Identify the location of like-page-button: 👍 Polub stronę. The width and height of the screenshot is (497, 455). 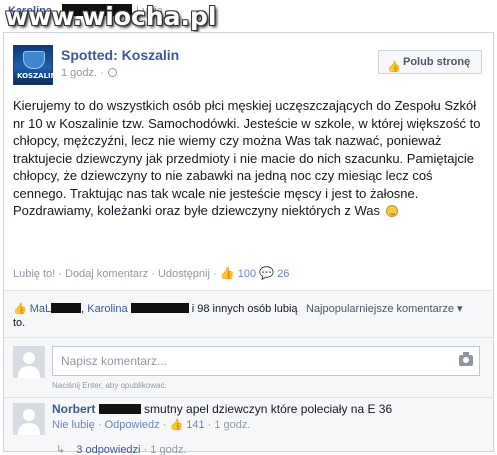
(430, 62).